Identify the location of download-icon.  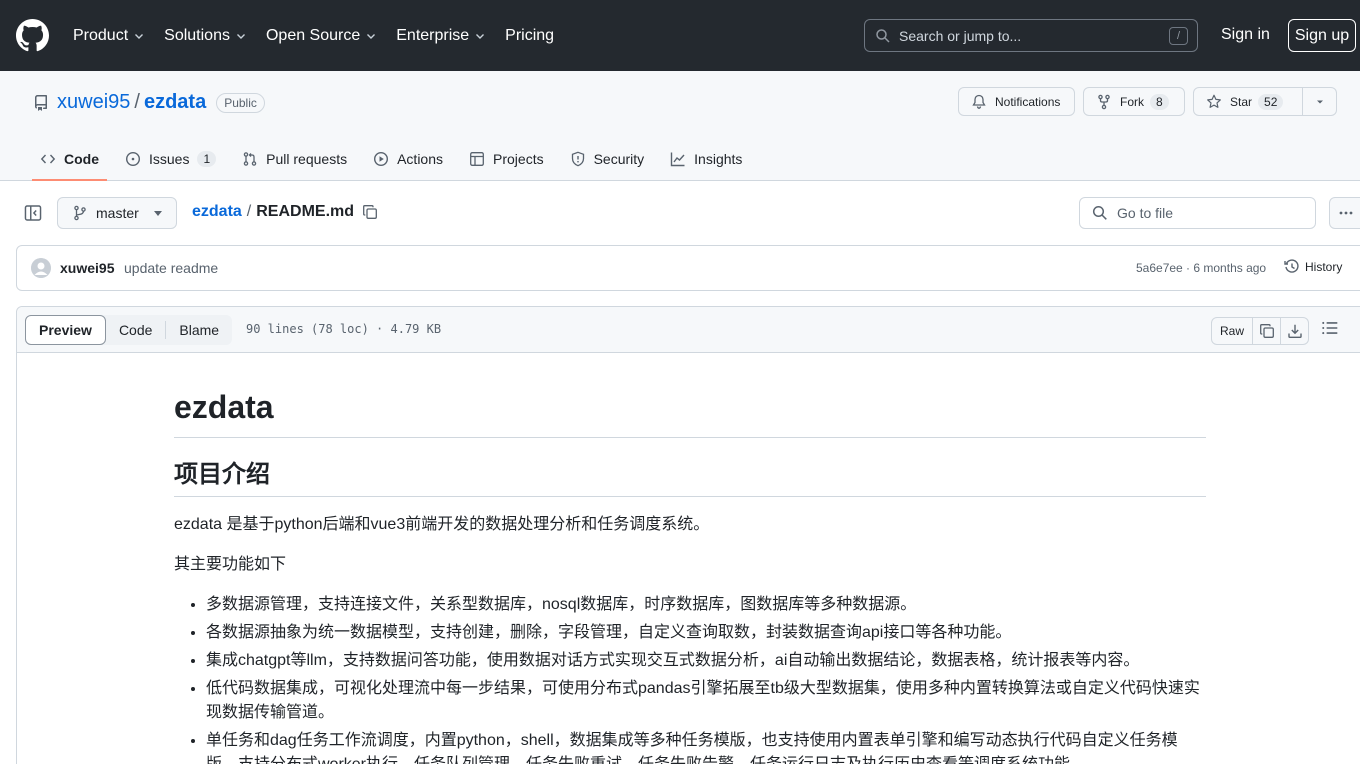
(1294, 331).